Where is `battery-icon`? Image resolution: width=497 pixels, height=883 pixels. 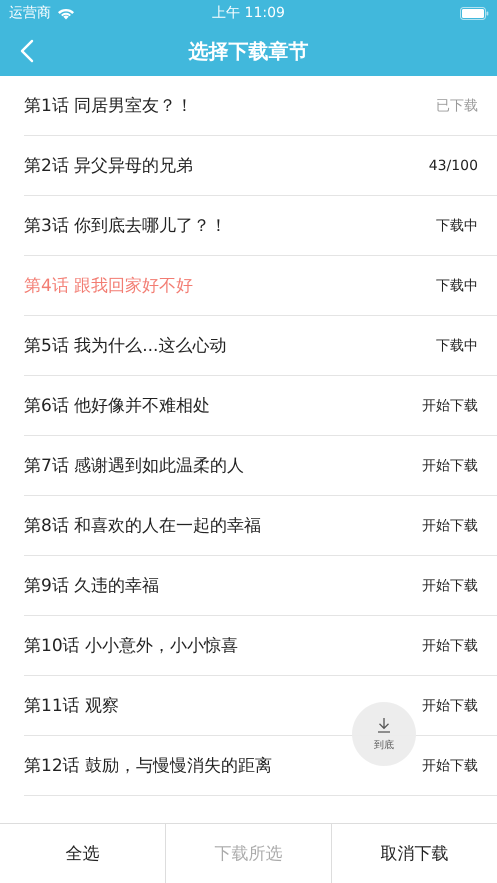
battery-icon is located at coordinates (474, 13).